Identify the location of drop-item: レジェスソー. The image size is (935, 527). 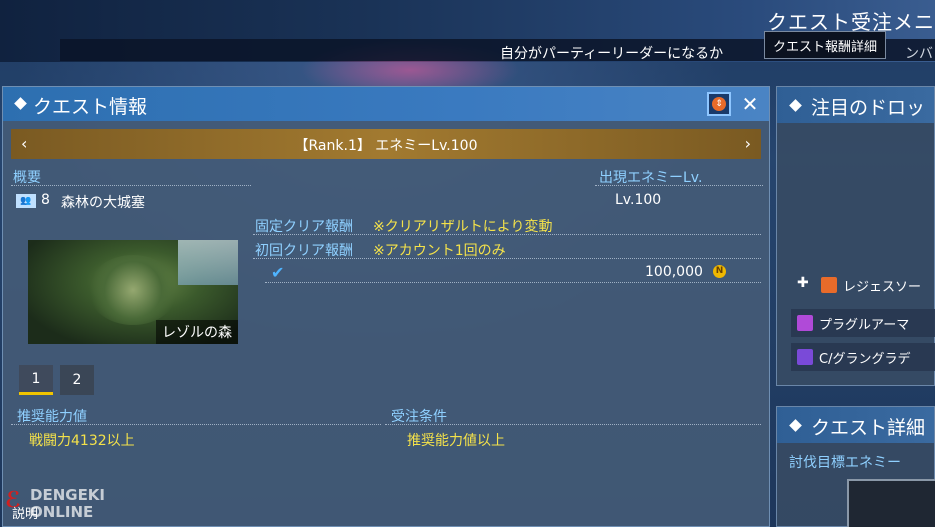
(875, 285).